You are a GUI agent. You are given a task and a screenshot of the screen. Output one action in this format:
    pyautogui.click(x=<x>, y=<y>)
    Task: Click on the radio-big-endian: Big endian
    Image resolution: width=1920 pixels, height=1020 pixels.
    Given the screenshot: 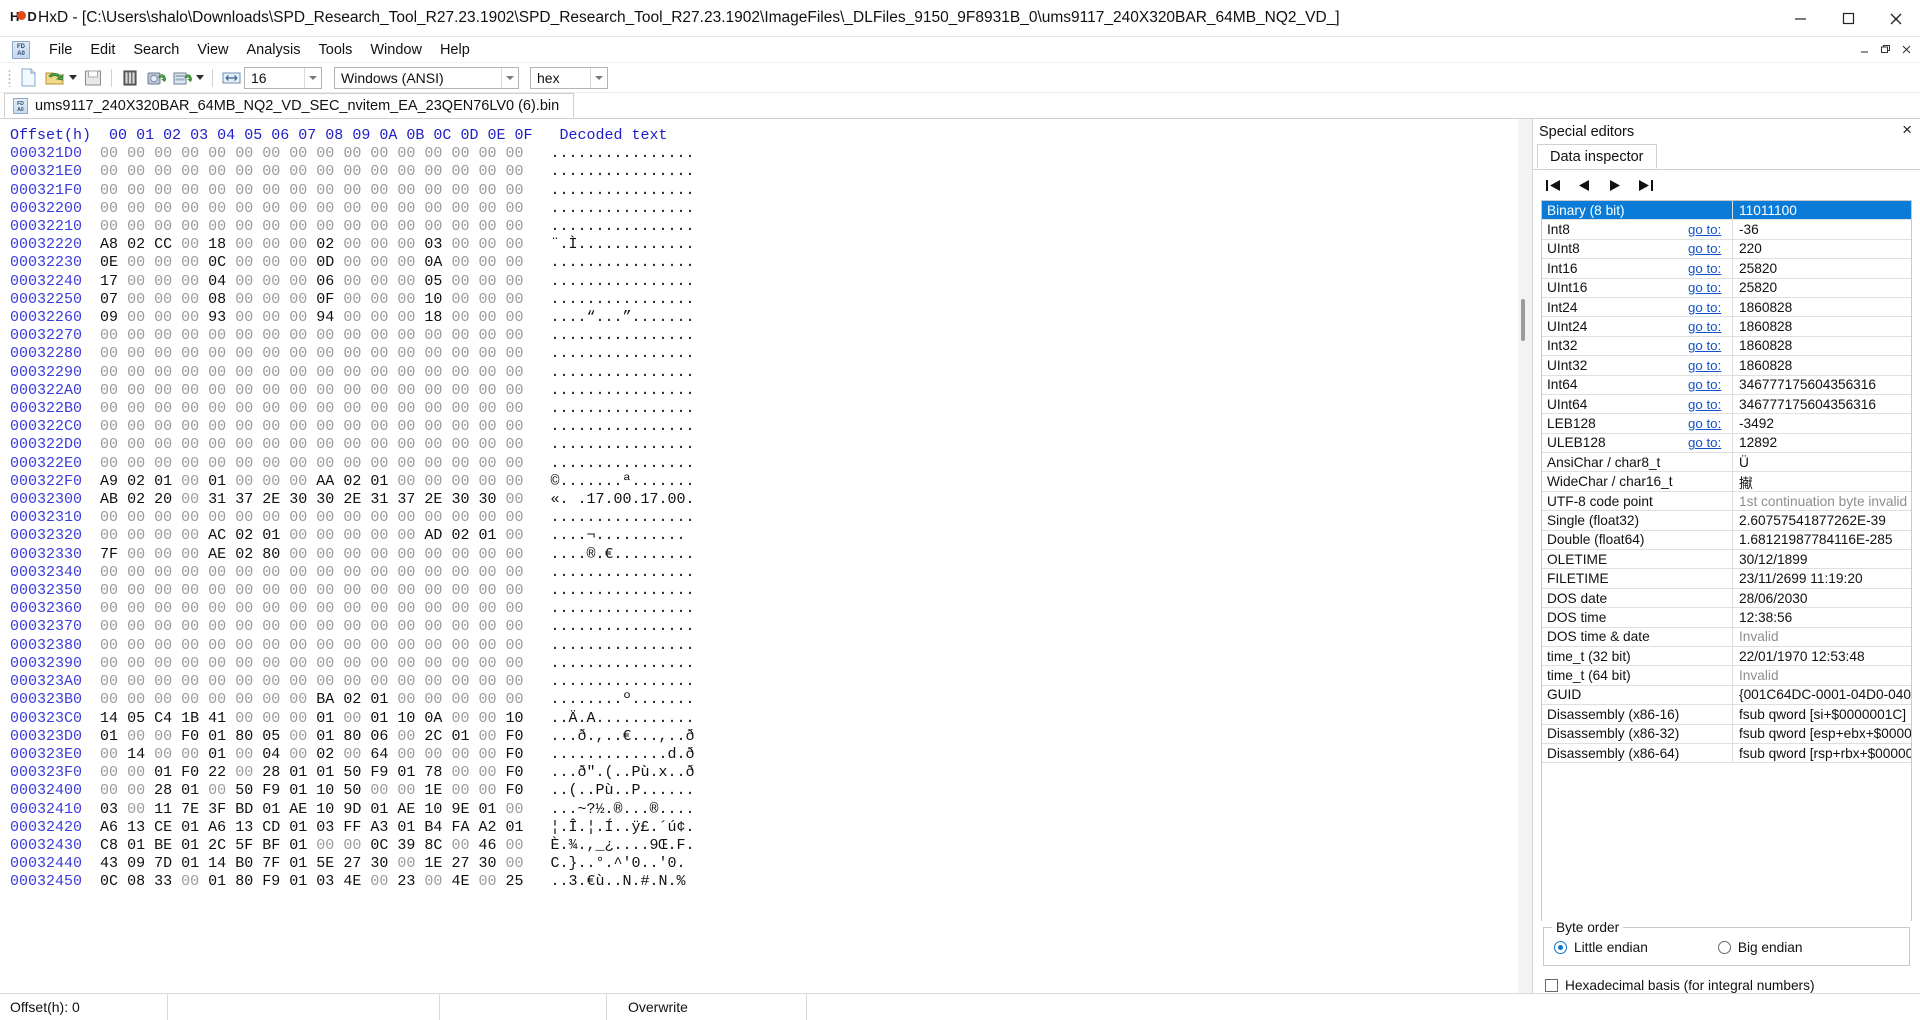 What is the action you would take?
    pyautogui.click(x=1760, y=947)
    